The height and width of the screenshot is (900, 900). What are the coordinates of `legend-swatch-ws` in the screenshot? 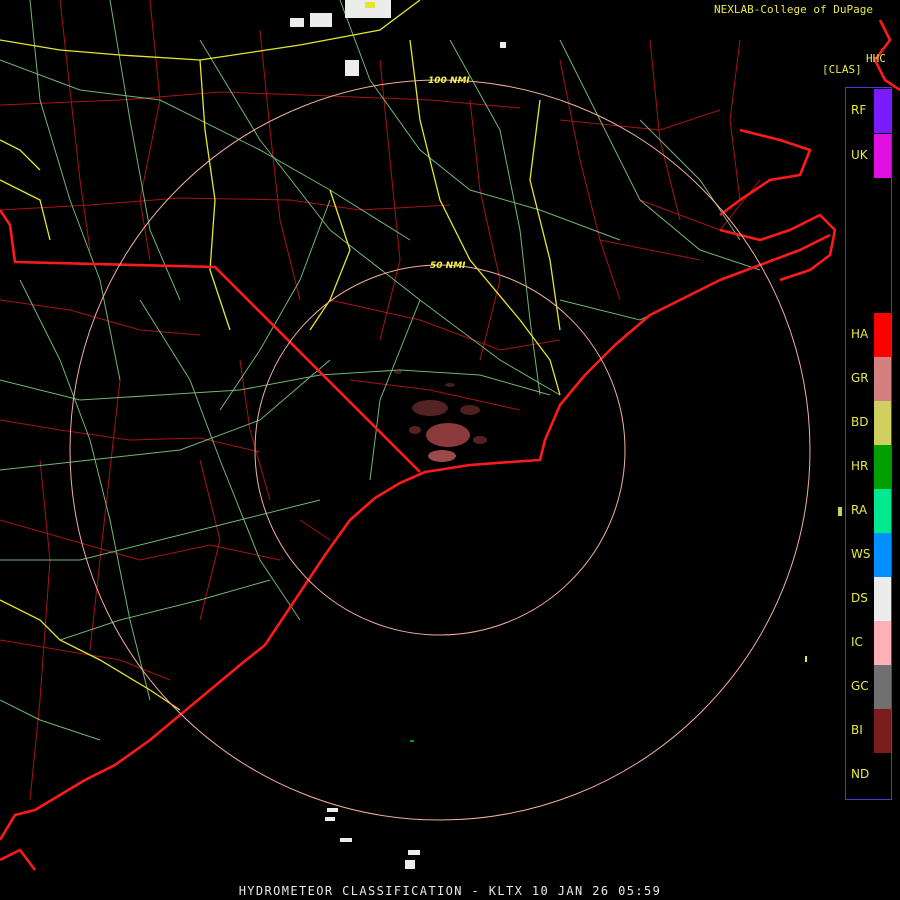 It's located at (882, 555).